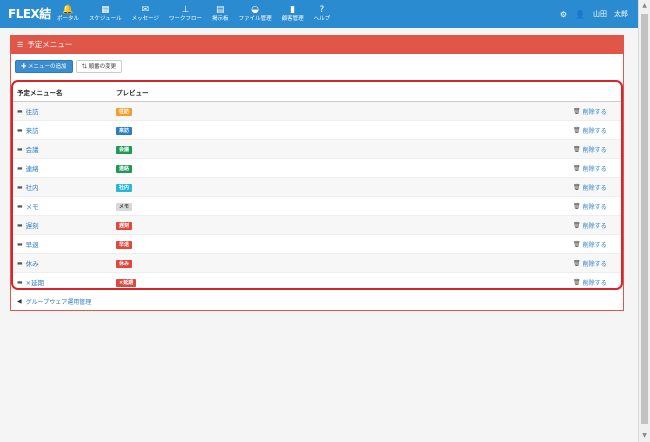  Describe the element at coordinates (32, 130) in the screenshot. I see `menu-name-link: 来訪` at that location.